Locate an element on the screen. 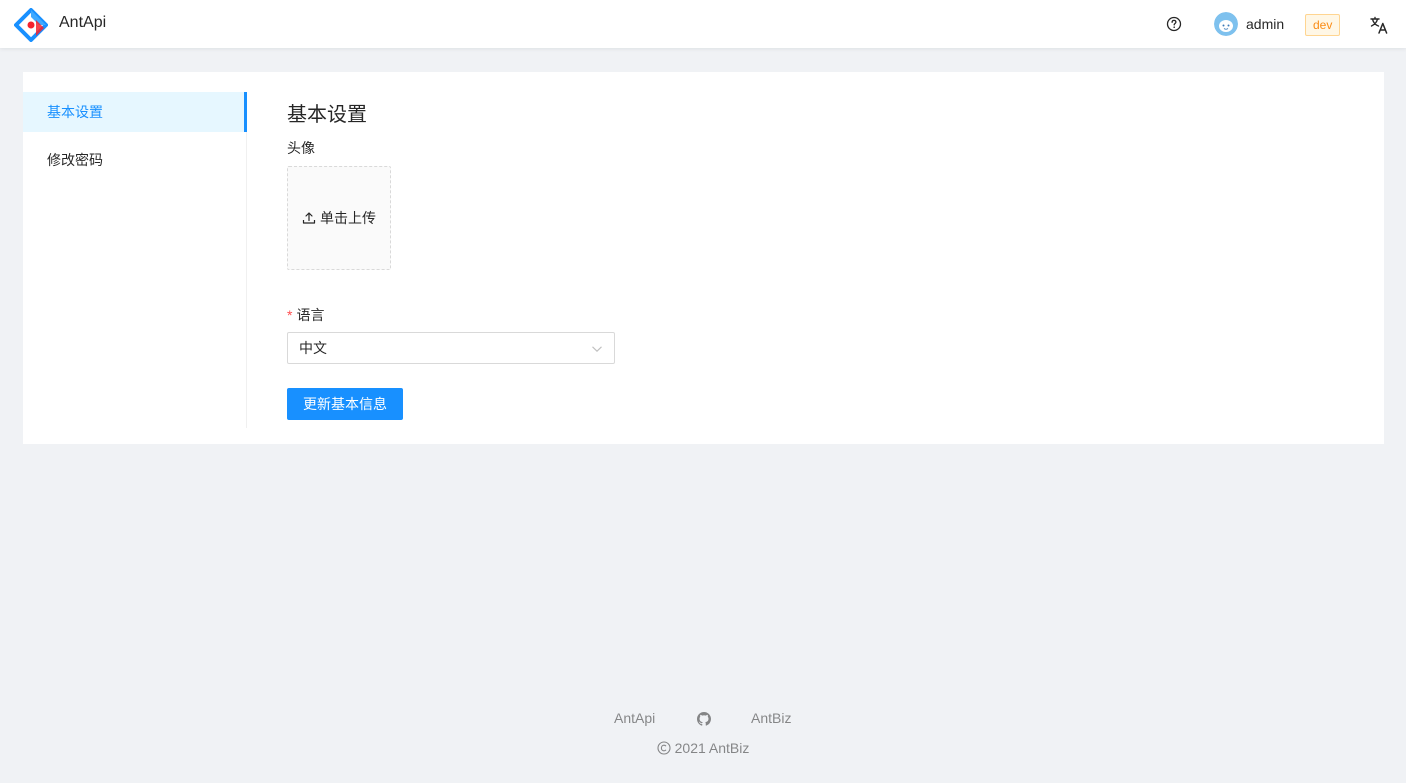 This screenshot has height=783, width=1406. page-title: 基本设置 is located at coordinates (327, 115).